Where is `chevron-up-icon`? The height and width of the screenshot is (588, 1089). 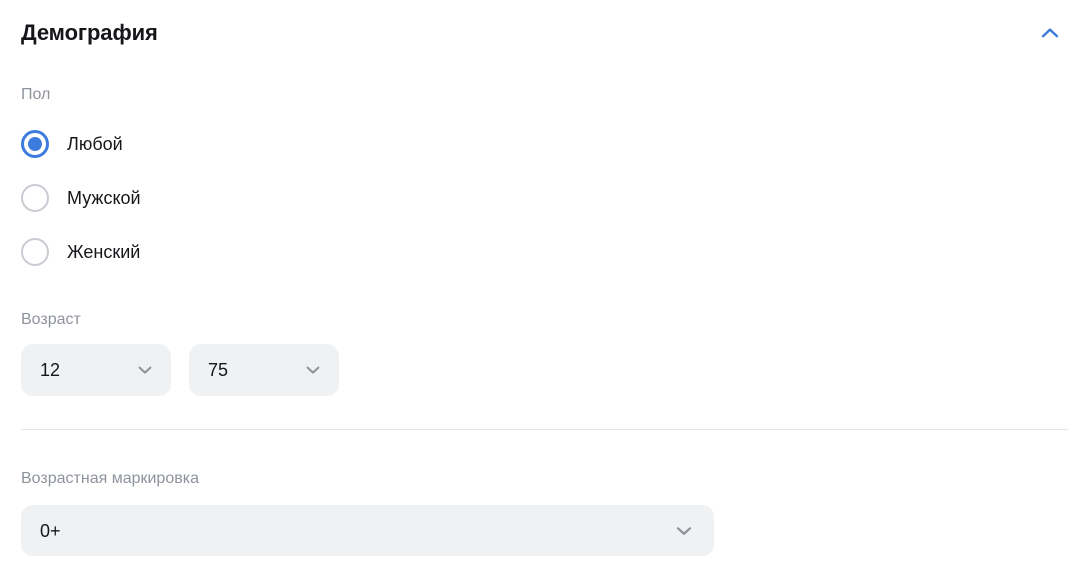
chevron-up-icon is located at coordinates (1050, 33).